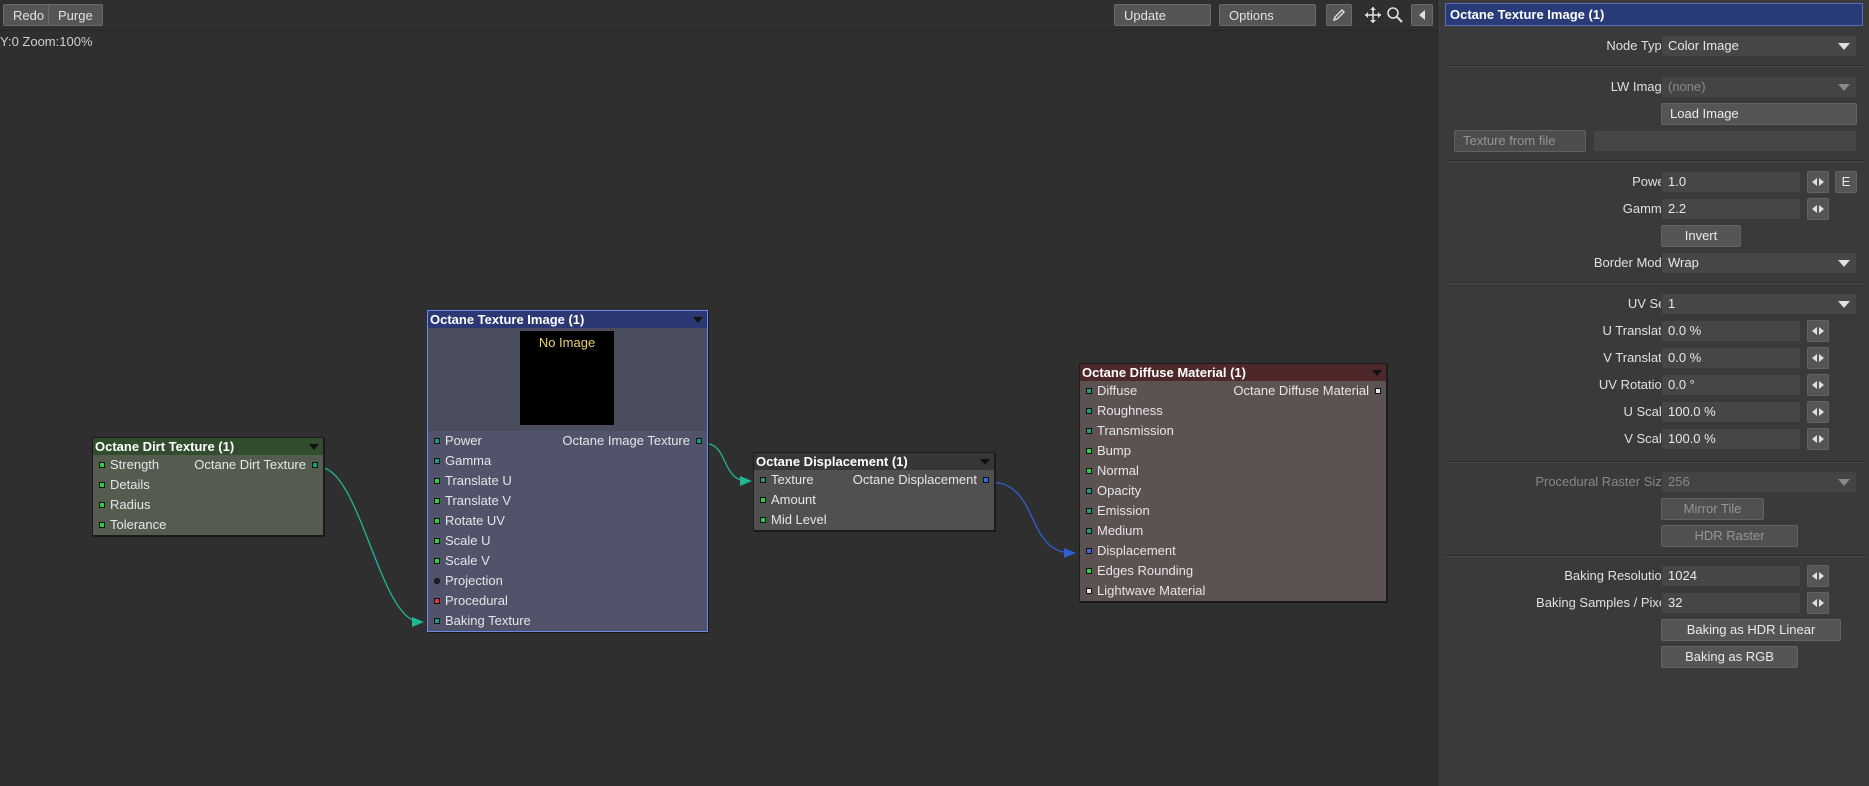 Image resolution: width=1869 pixels, height=786 pixels. I want to click on node-port-row: Normal, so click(1233, 471).